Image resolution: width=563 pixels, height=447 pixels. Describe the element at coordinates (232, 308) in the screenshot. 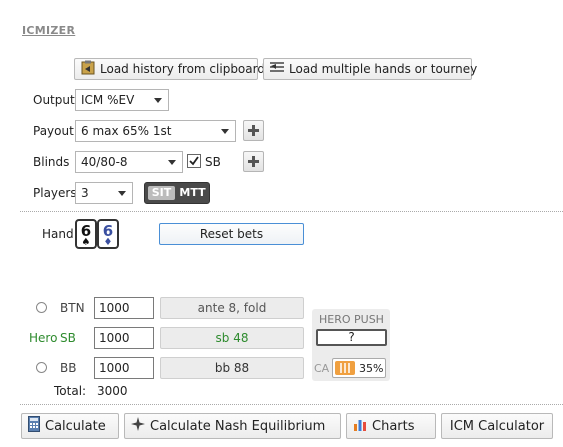

I see `btn-action: ante 8, fold` at that location.